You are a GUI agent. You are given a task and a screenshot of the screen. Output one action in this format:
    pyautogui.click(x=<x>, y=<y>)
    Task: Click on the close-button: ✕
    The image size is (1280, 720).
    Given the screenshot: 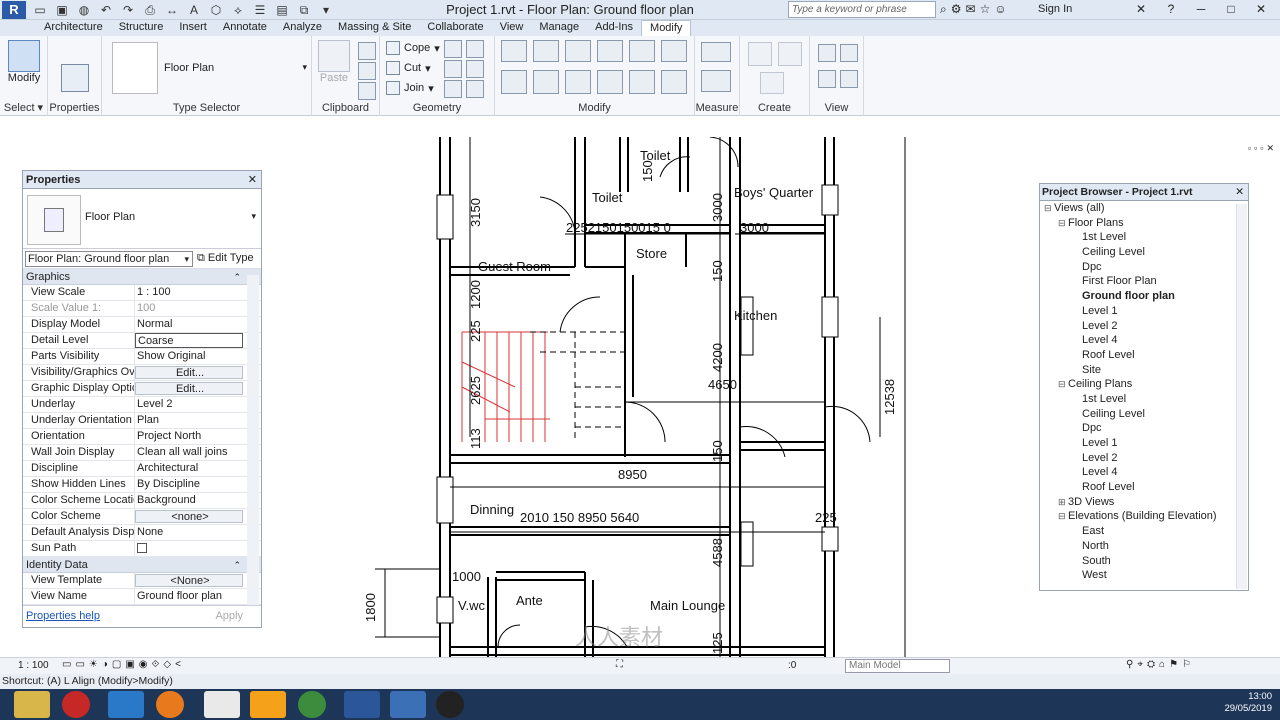 What is the action you would take?
    pyautogui.click(x=1261, y=9)
    